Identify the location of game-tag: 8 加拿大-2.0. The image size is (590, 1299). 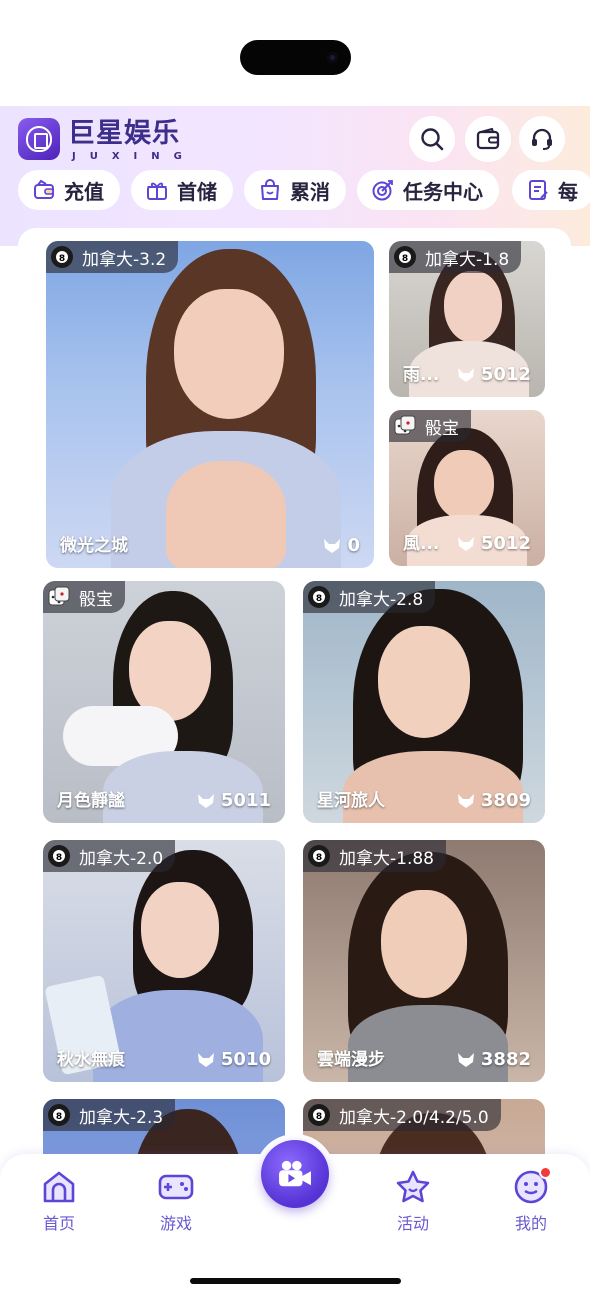
(109, 856).